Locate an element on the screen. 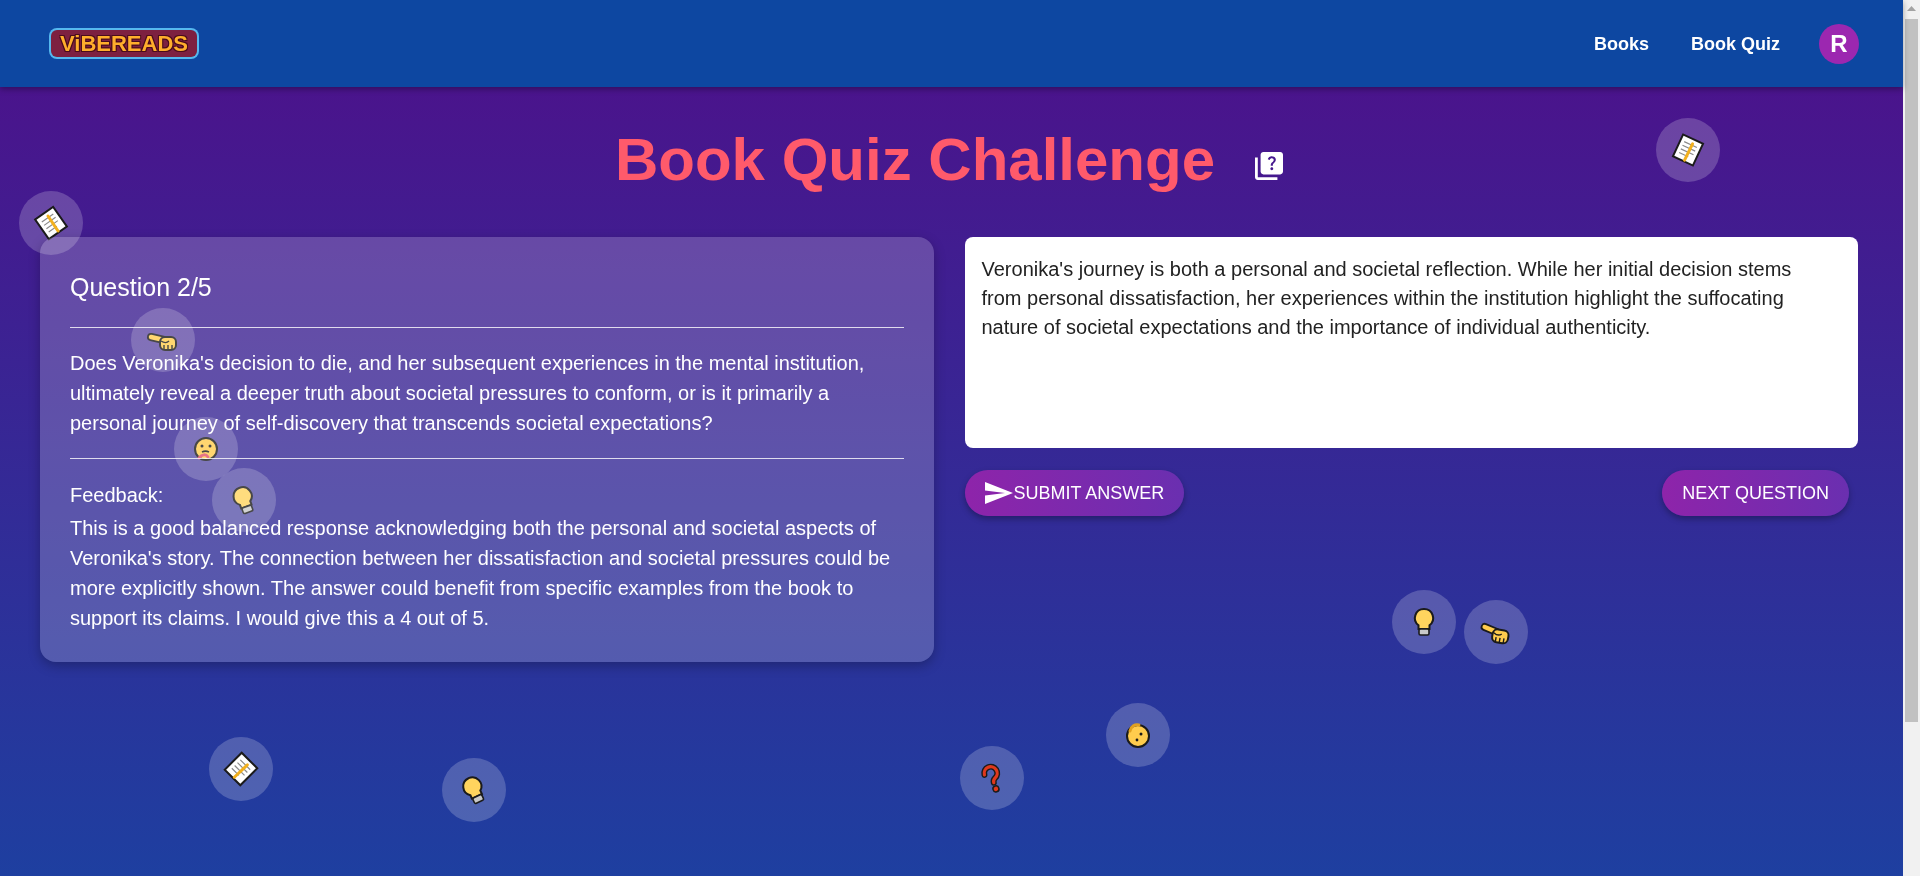  question-mark-icon is located at coordinates (992, 778).